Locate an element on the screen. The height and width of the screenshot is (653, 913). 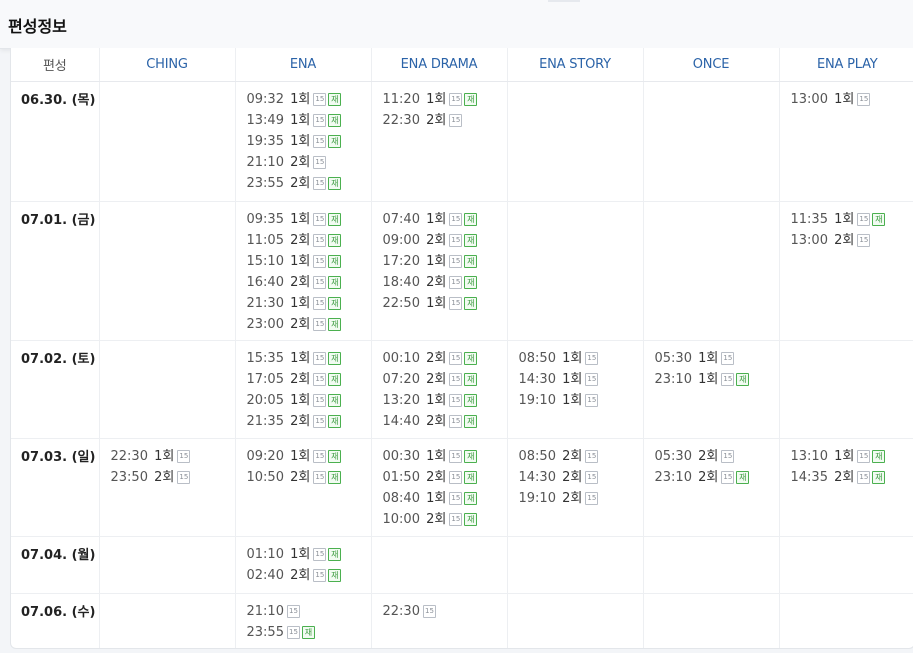
broadcast-slot: 20:05 1회 15 재 is located at coordinates (309, 400).